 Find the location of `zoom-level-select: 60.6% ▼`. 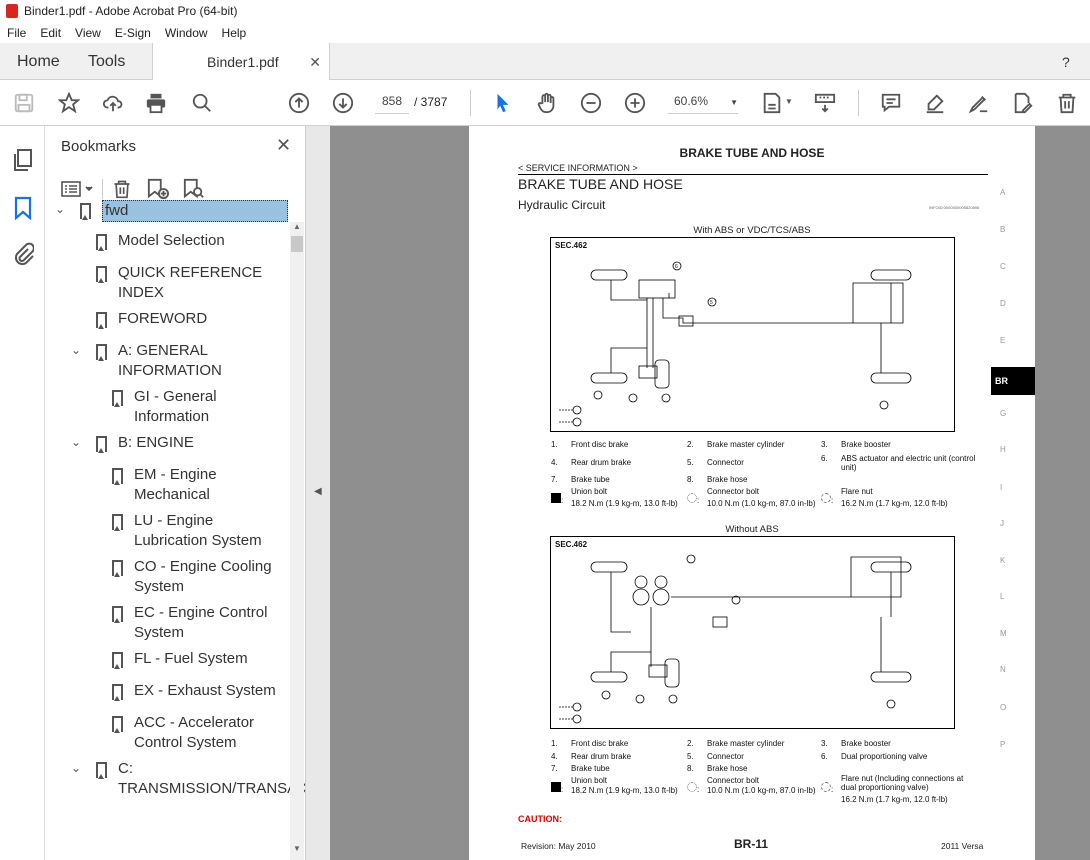

zoom-level-select: 60.6% ▼ is located at coordinates (703, 104).